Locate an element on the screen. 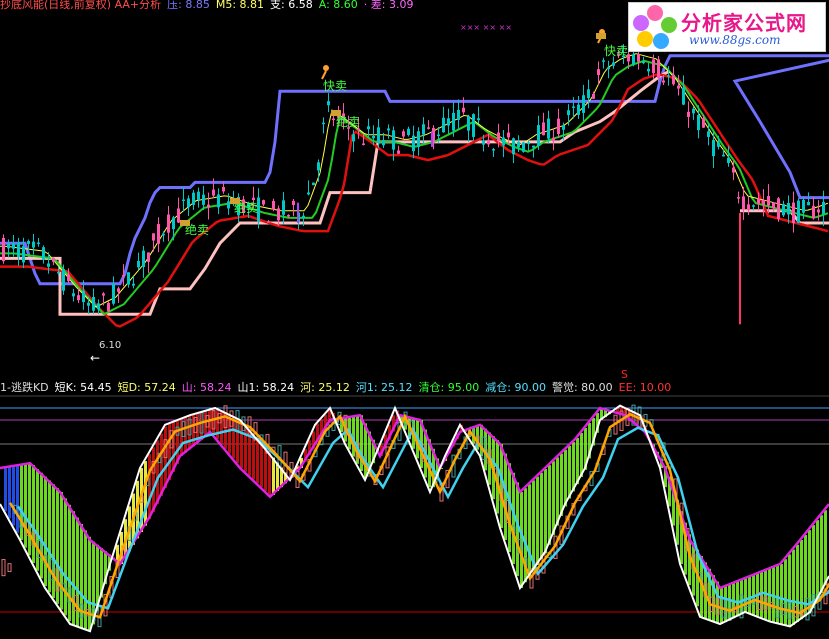  indicator-header-item-0: 1-逃跌KD is located at coordinates (24, 387).